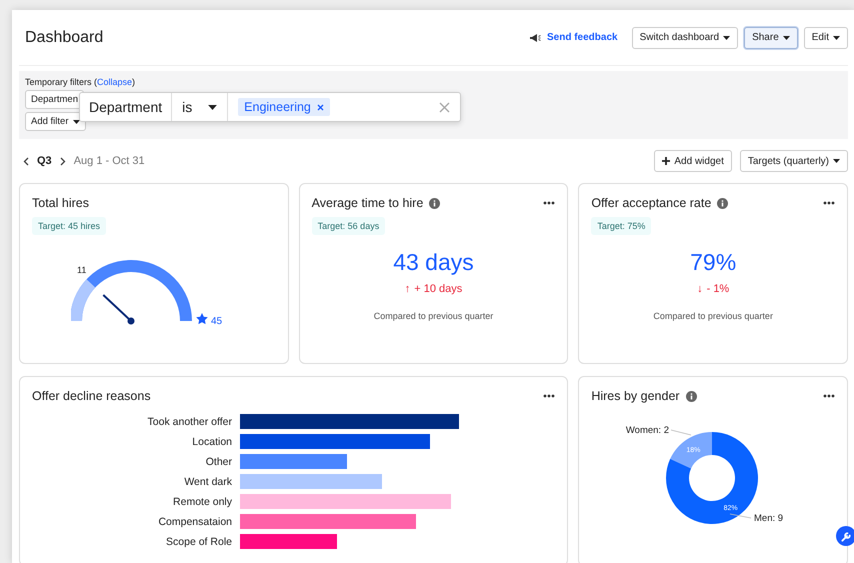  I want to click on trend-arrow: ↑, so click(407, 289).